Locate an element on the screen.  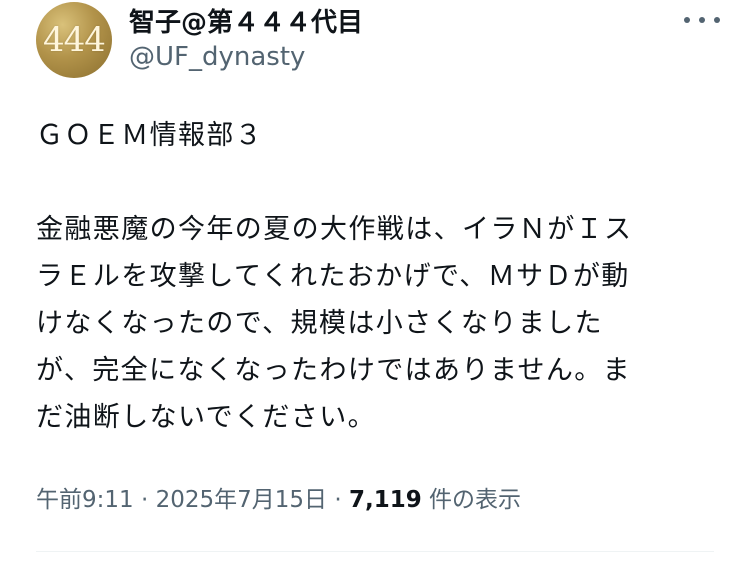
user-handle: @UF_dynasty is located at coordinates (217, 57).